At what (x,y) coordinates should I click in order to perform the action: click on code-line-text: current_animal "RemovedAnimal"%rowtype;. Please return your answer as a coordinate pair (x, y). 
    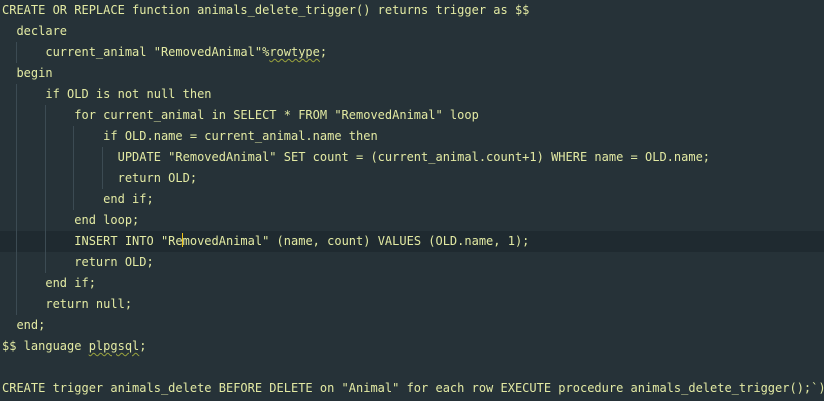
    Looking at the image, I should click on (164, 52).